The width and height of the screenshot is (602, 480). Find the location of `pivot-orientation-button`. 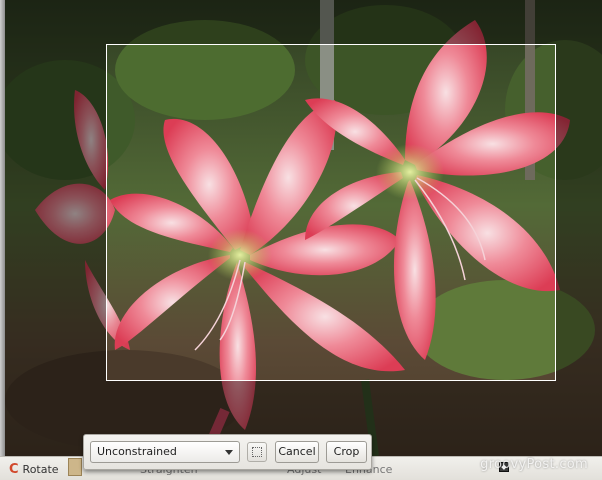

pivot-orientation-button is located at coordinates (257, 452).